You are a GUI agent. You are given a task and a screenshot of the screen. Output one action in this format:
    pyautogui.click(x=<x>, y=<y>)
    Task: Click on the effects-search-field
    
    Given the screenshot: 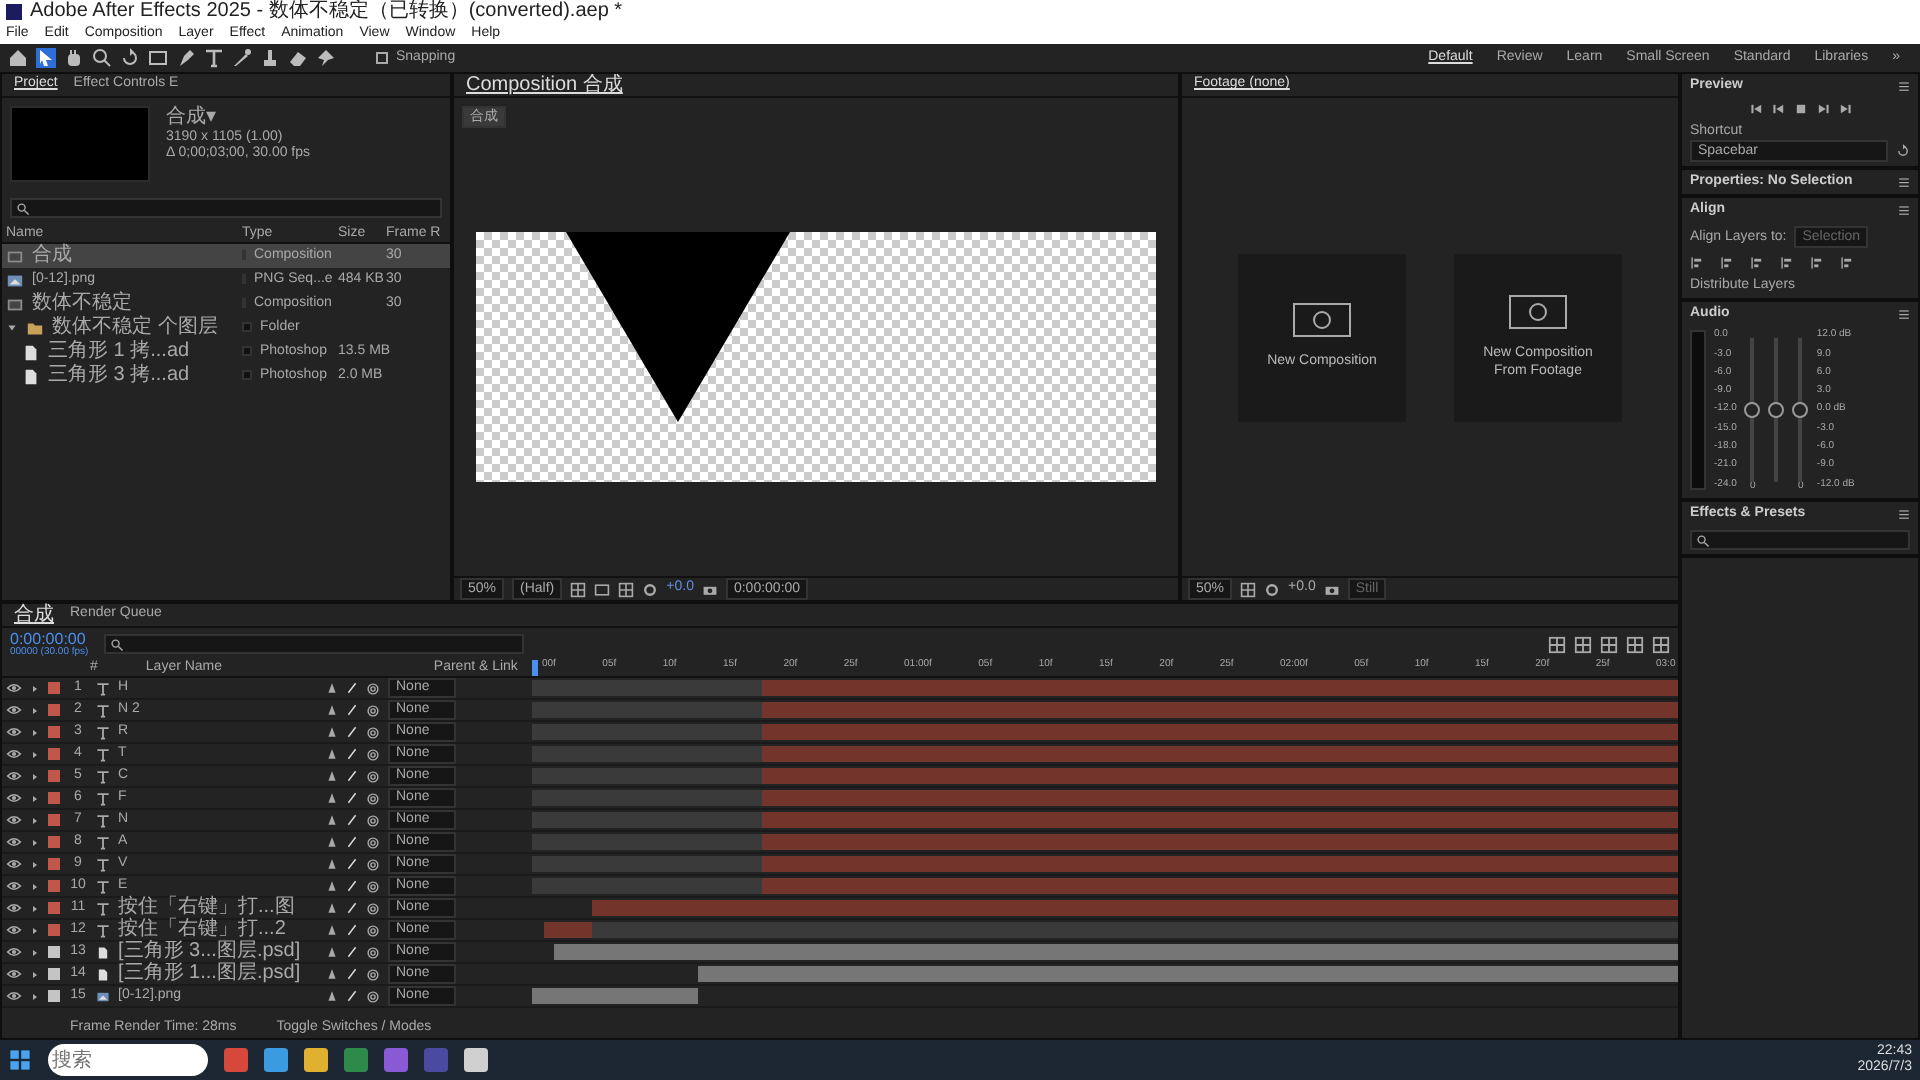 What is the action you would take?
    pyautogui.click(x=1800, y=540)
    